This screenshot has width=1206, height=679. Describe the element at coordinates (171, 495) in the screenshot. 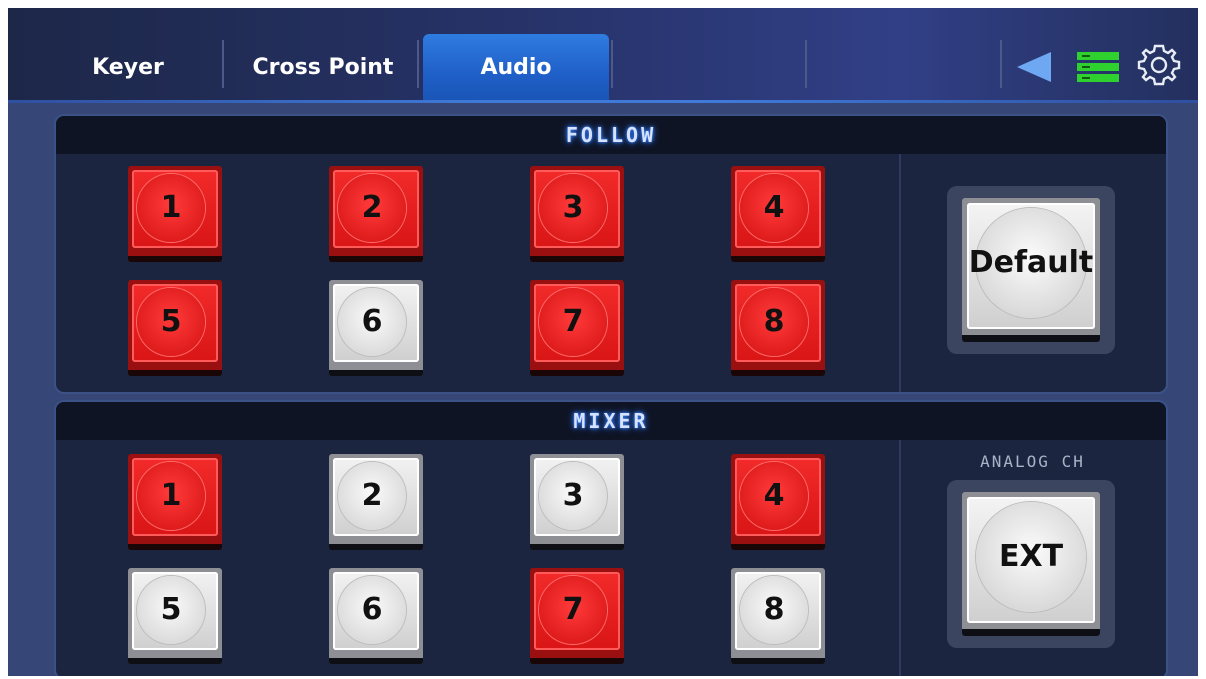

I see `mixer-button-label: 1` at that location.